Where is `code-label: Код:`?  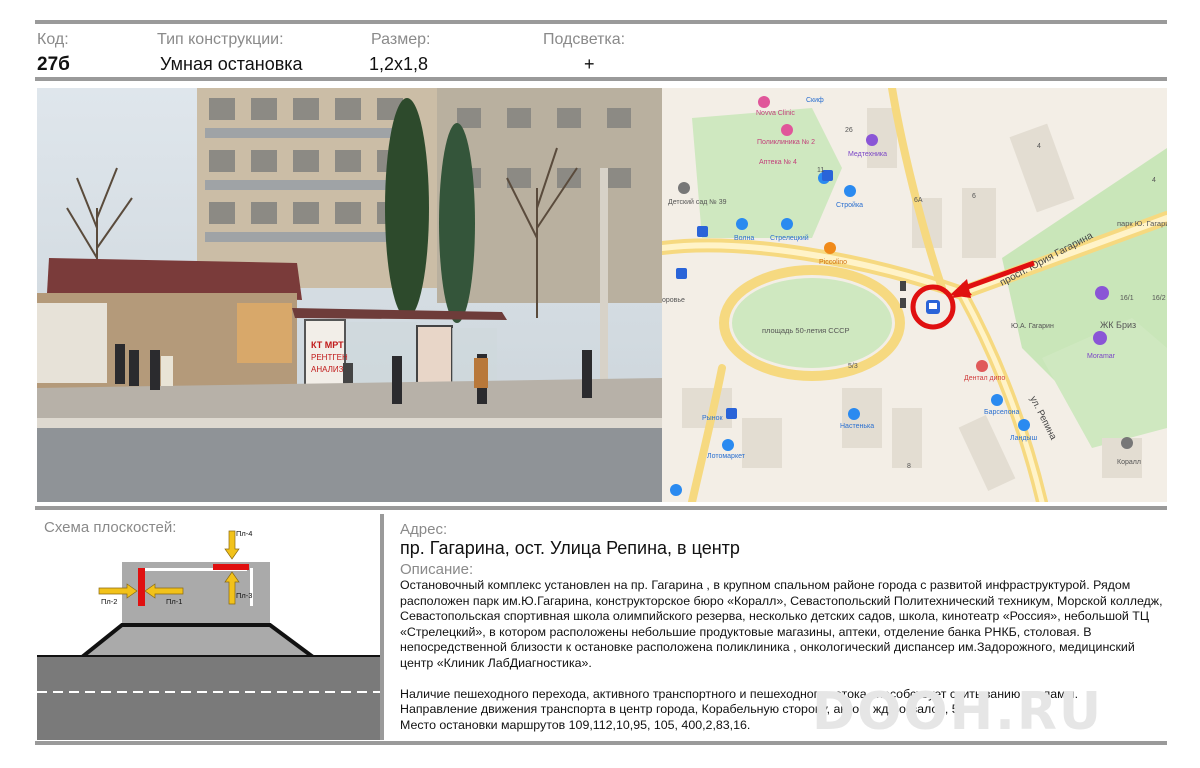
code-label: Код: is located at coordinates (53, 39).